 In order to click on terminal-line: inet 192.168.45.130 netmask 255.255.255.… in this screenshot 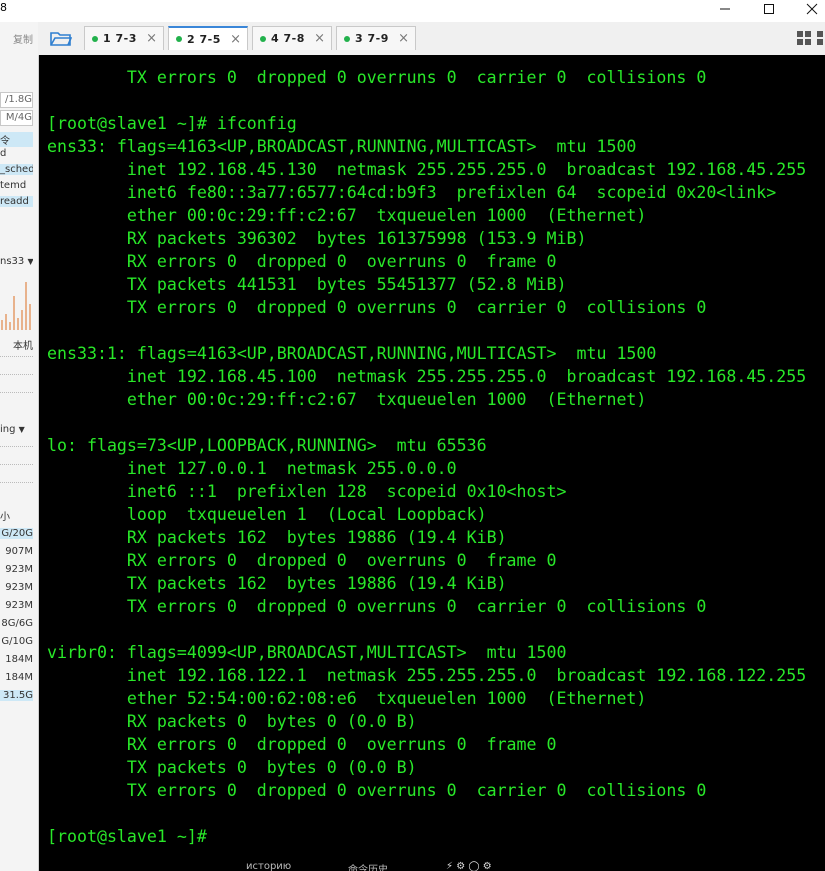, I will do `click(427, 169)`.